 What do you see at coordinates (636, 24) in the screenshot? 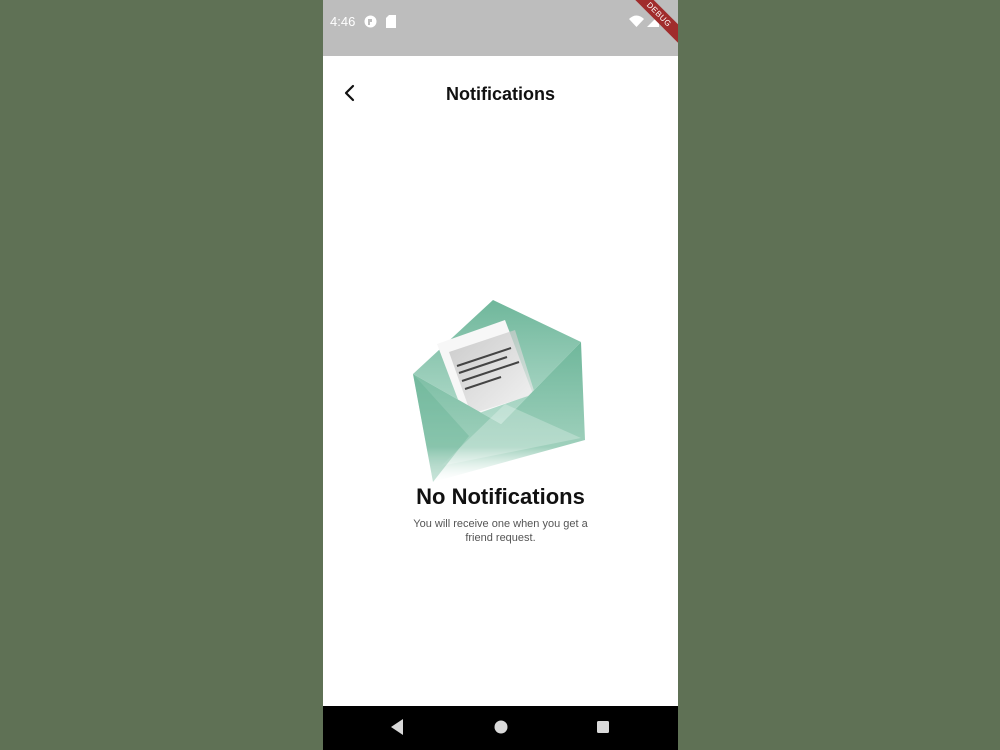
I see `wifi-icon` at bounding box center [636, 24].